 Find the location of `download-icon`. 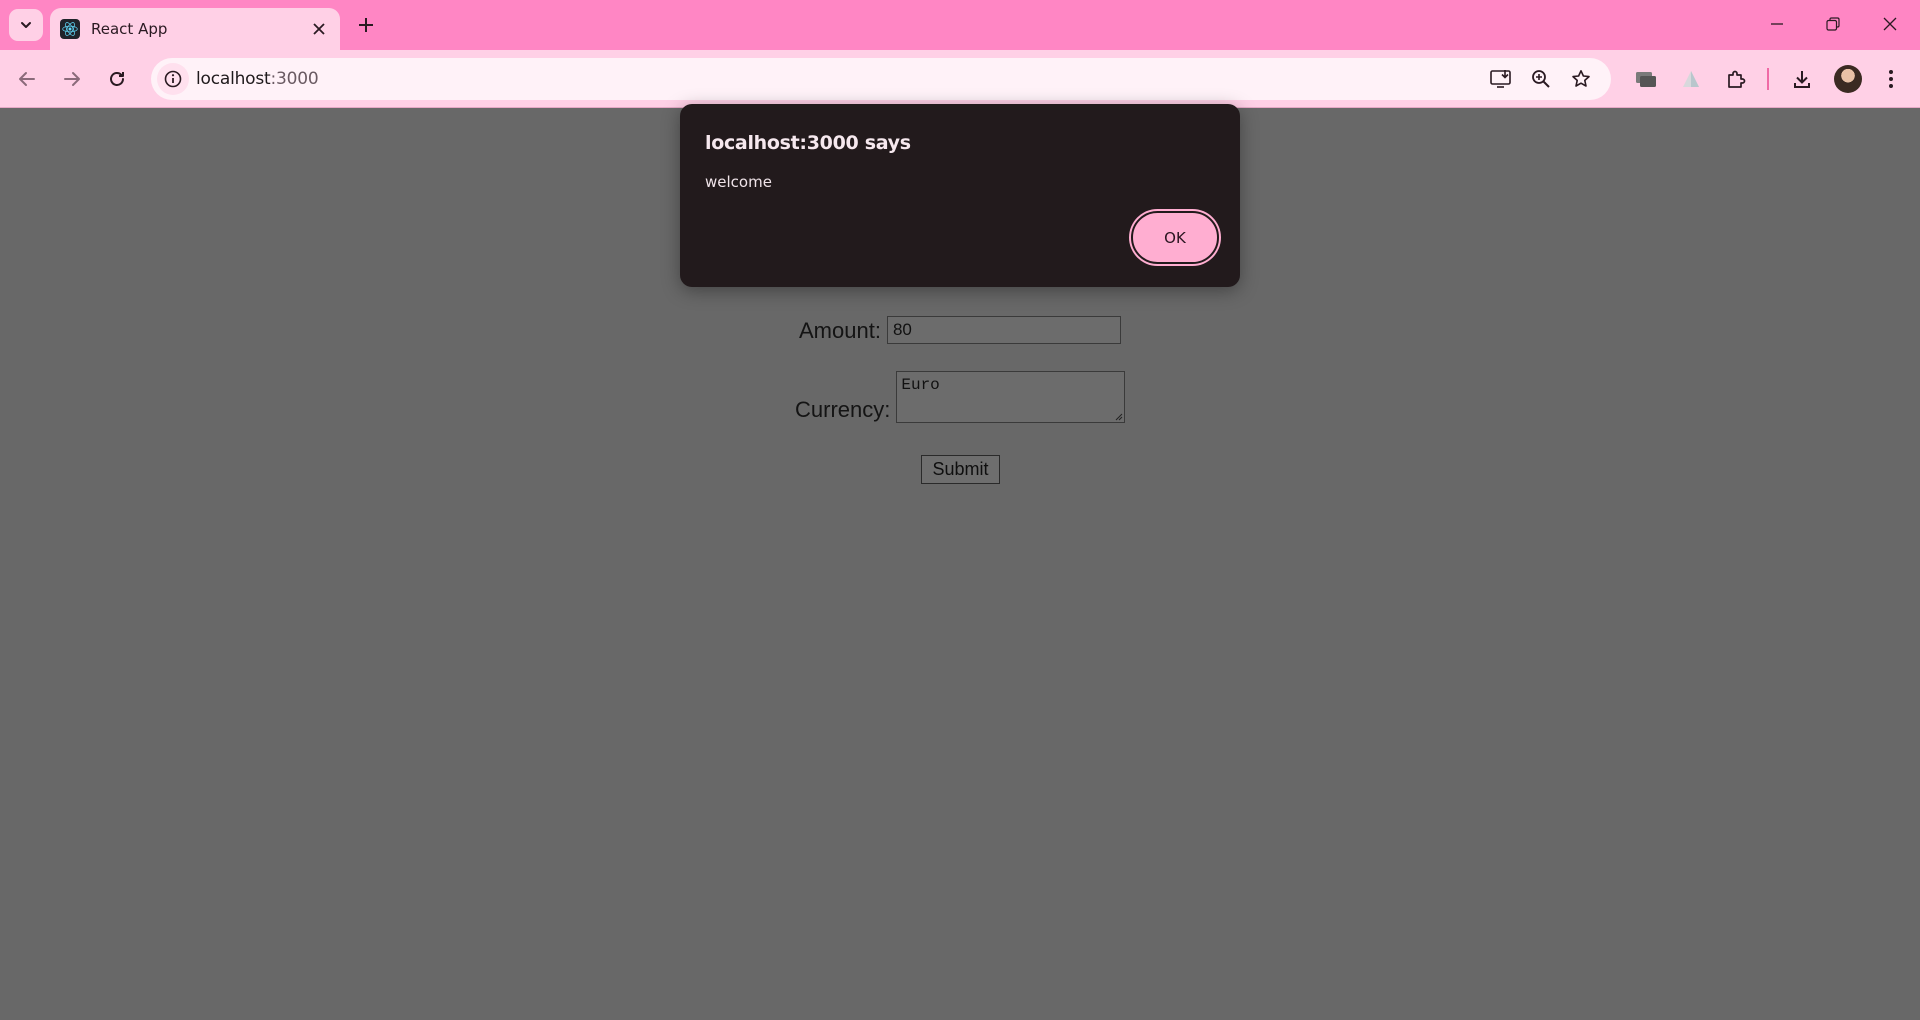

download-icon is located at coordinates (1802, 79).